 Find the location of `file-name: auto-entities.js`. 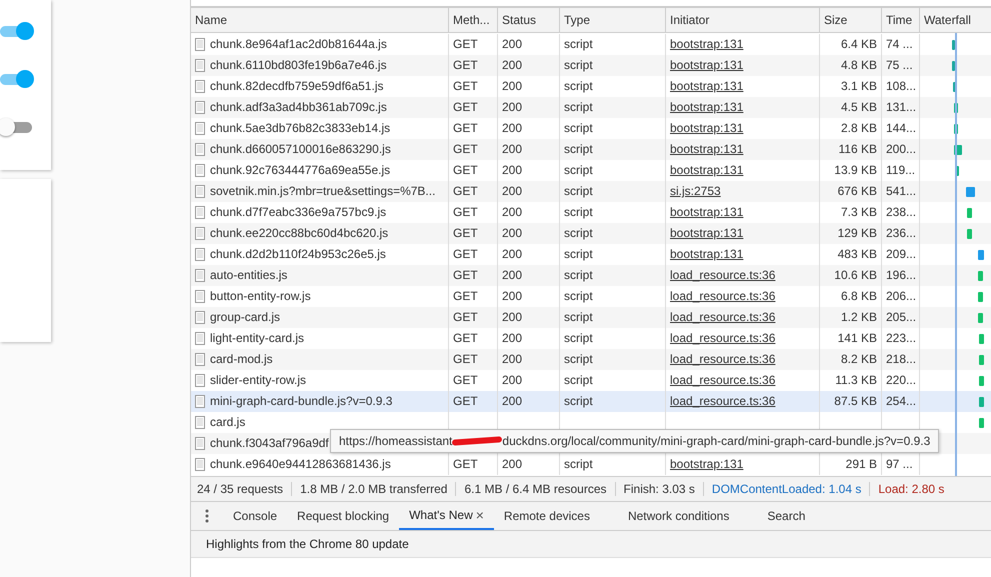

file-name: auto-entities.js is located at coordinates (249, 275).